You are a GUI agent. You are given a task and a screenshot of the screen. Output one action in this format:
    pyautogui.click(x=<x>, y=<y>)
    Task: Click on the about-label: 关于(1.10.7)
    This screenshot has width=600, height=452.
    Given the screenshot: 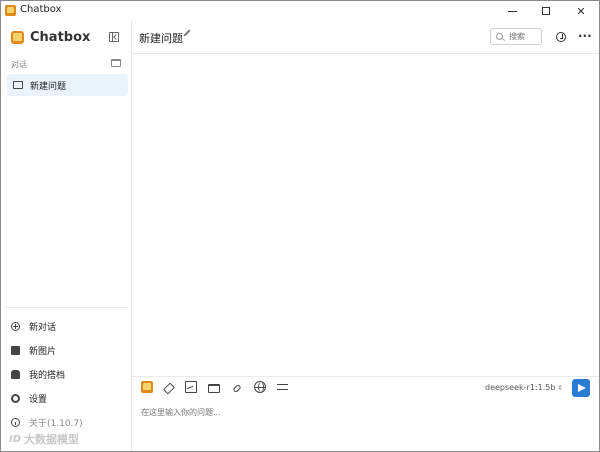 What is the action you would take?
    pyautogui.click(x=56, y=423)
    